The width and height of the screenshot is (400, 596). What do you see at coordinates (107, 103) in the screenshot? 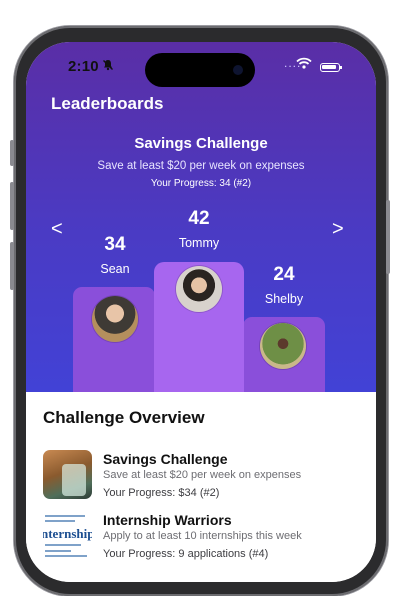
I see `page-title: Leaderboards` at bounding box center [107, 103].